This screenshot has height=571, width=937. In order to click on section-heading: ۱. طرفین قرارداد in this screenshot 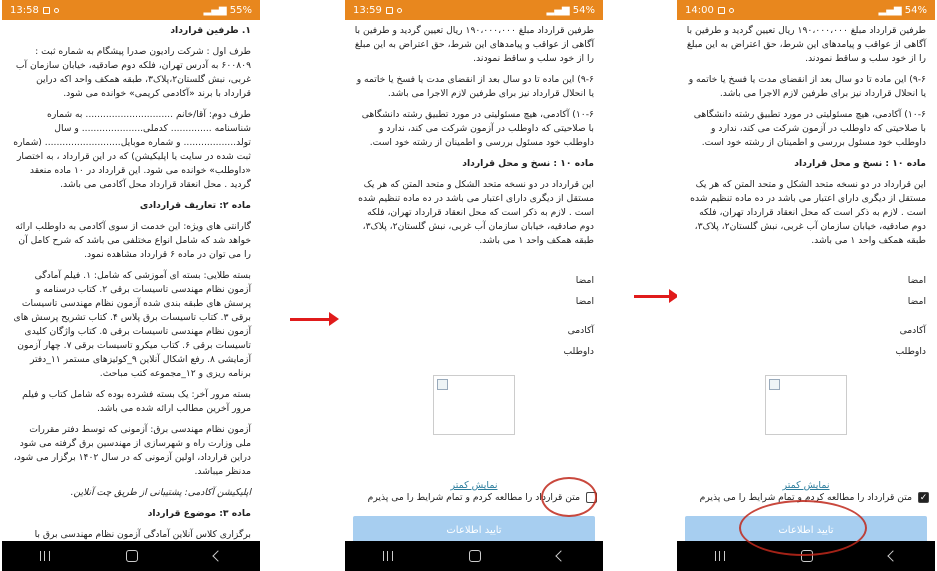, I will do `click(210, 30)`.